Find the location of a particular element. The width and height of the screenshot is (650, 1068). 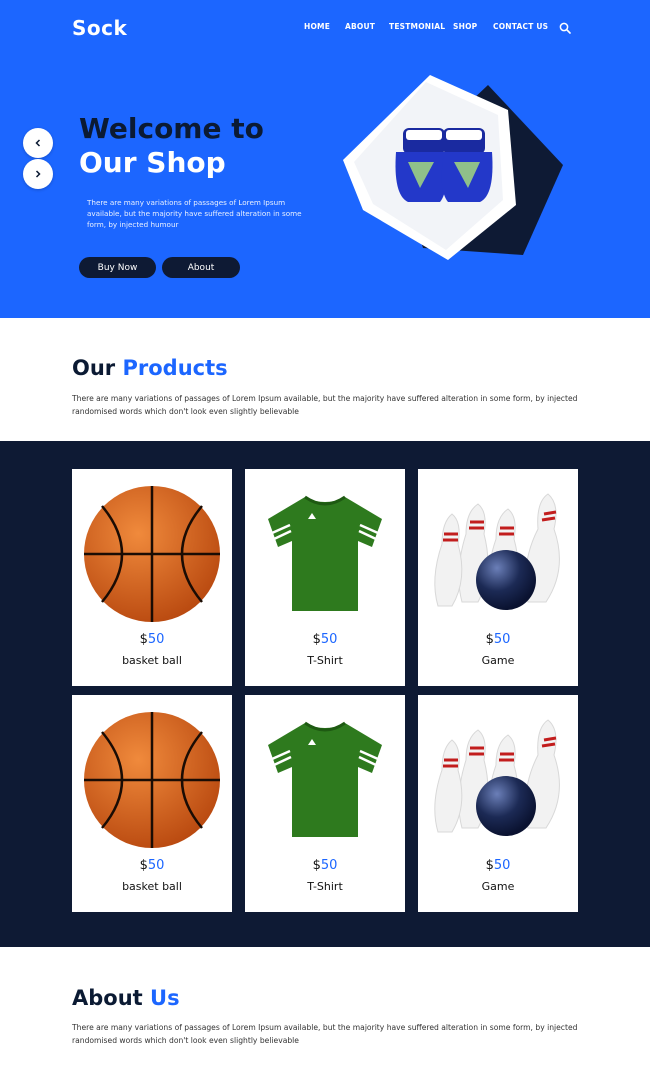

main-nav: HOME ABOUT TESTMONIAL SHOP CONTACT US is located at coordinates (325, 28).